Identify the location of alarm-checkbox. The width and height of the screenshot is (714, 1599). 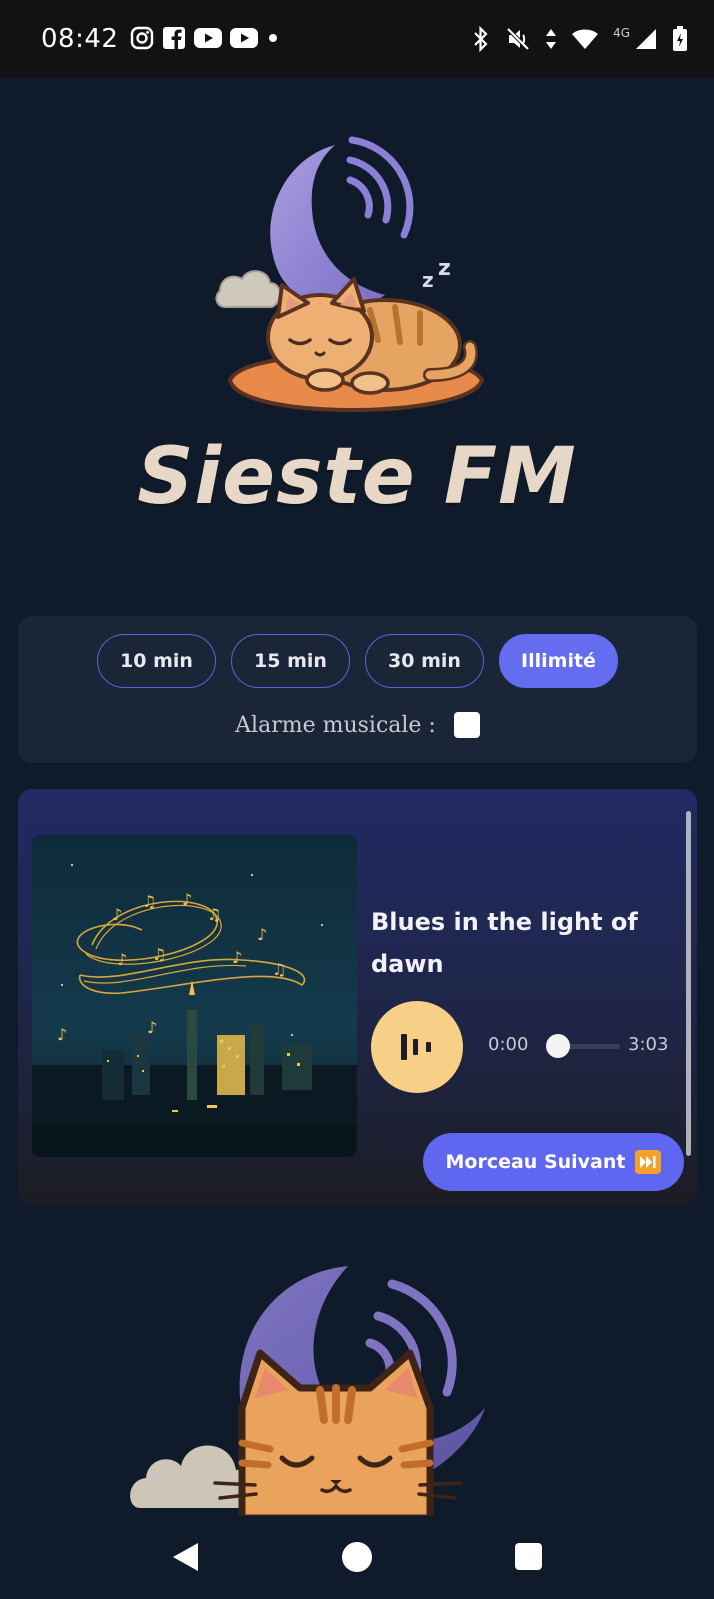
(466, 725).